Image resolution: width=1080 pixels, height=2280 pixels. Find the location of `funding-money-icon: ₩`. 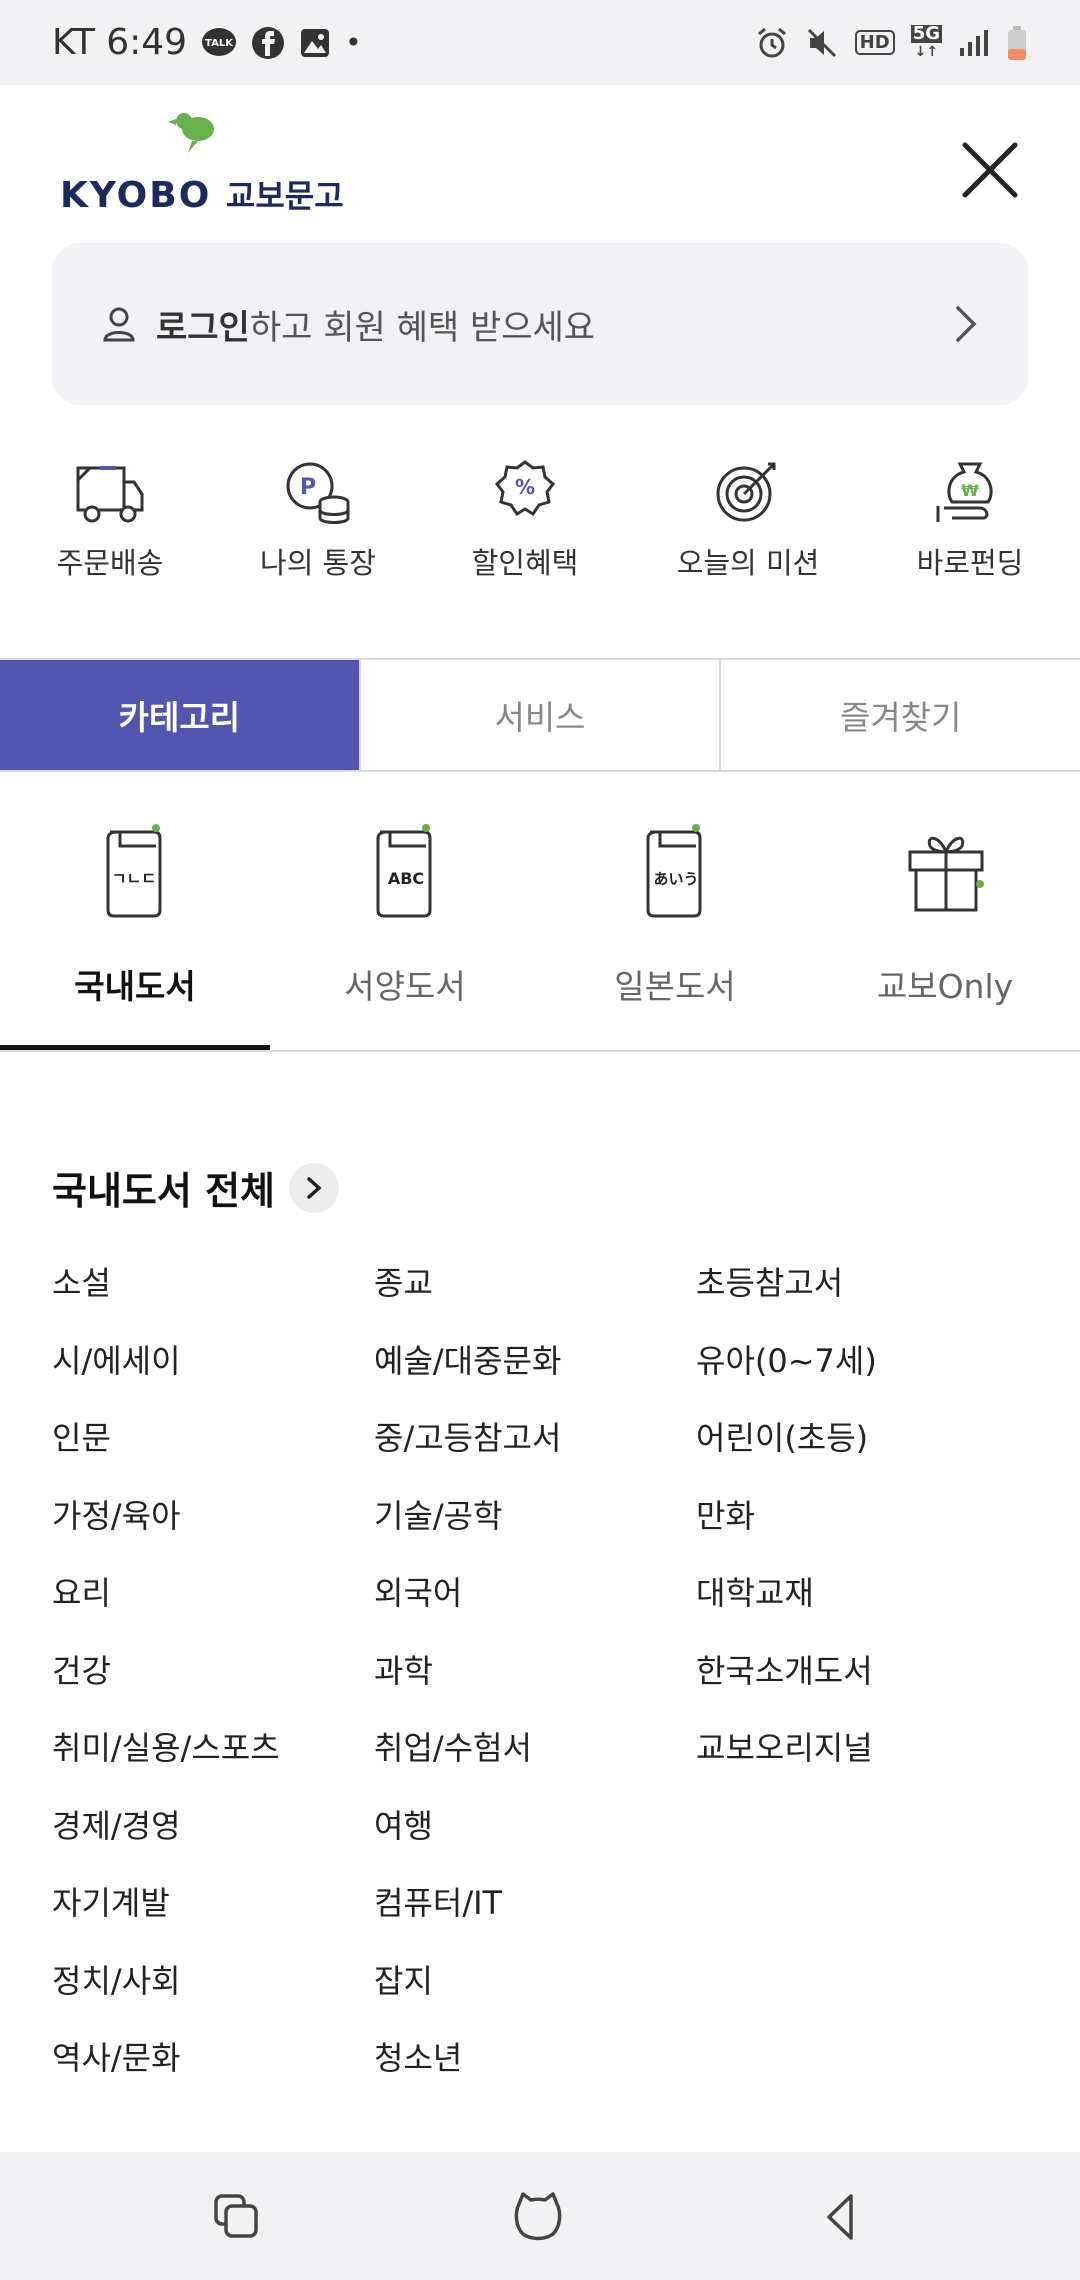

funding-money-icon: ₩ is located at coordinates (964, 492).